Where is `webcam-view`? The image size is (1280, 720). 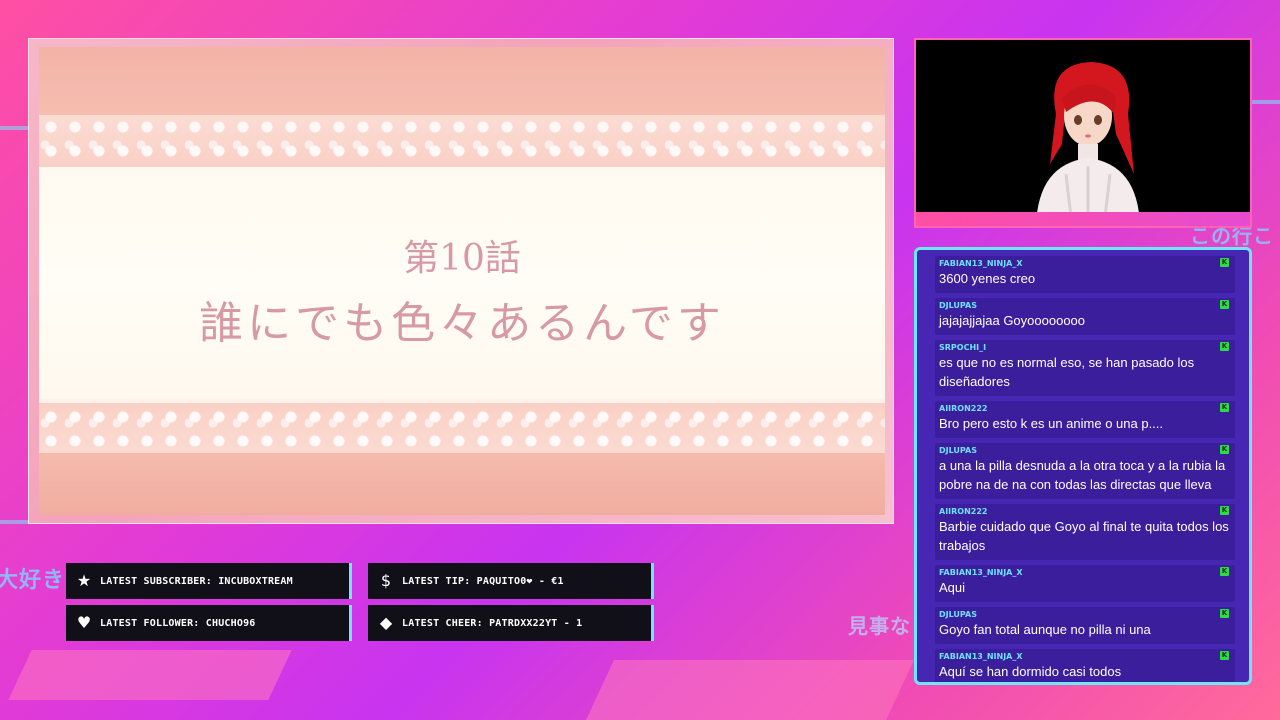
webcam-view is located at coordinates (1083, 133).